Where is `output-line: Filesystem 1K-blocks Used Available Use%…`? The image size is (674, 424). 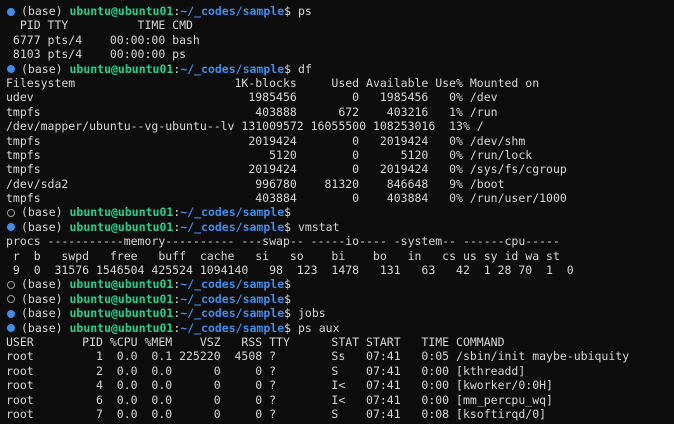
output-line: Filesystem 1K-blocks Used Available Use%… is located at coordinates (273, 82).